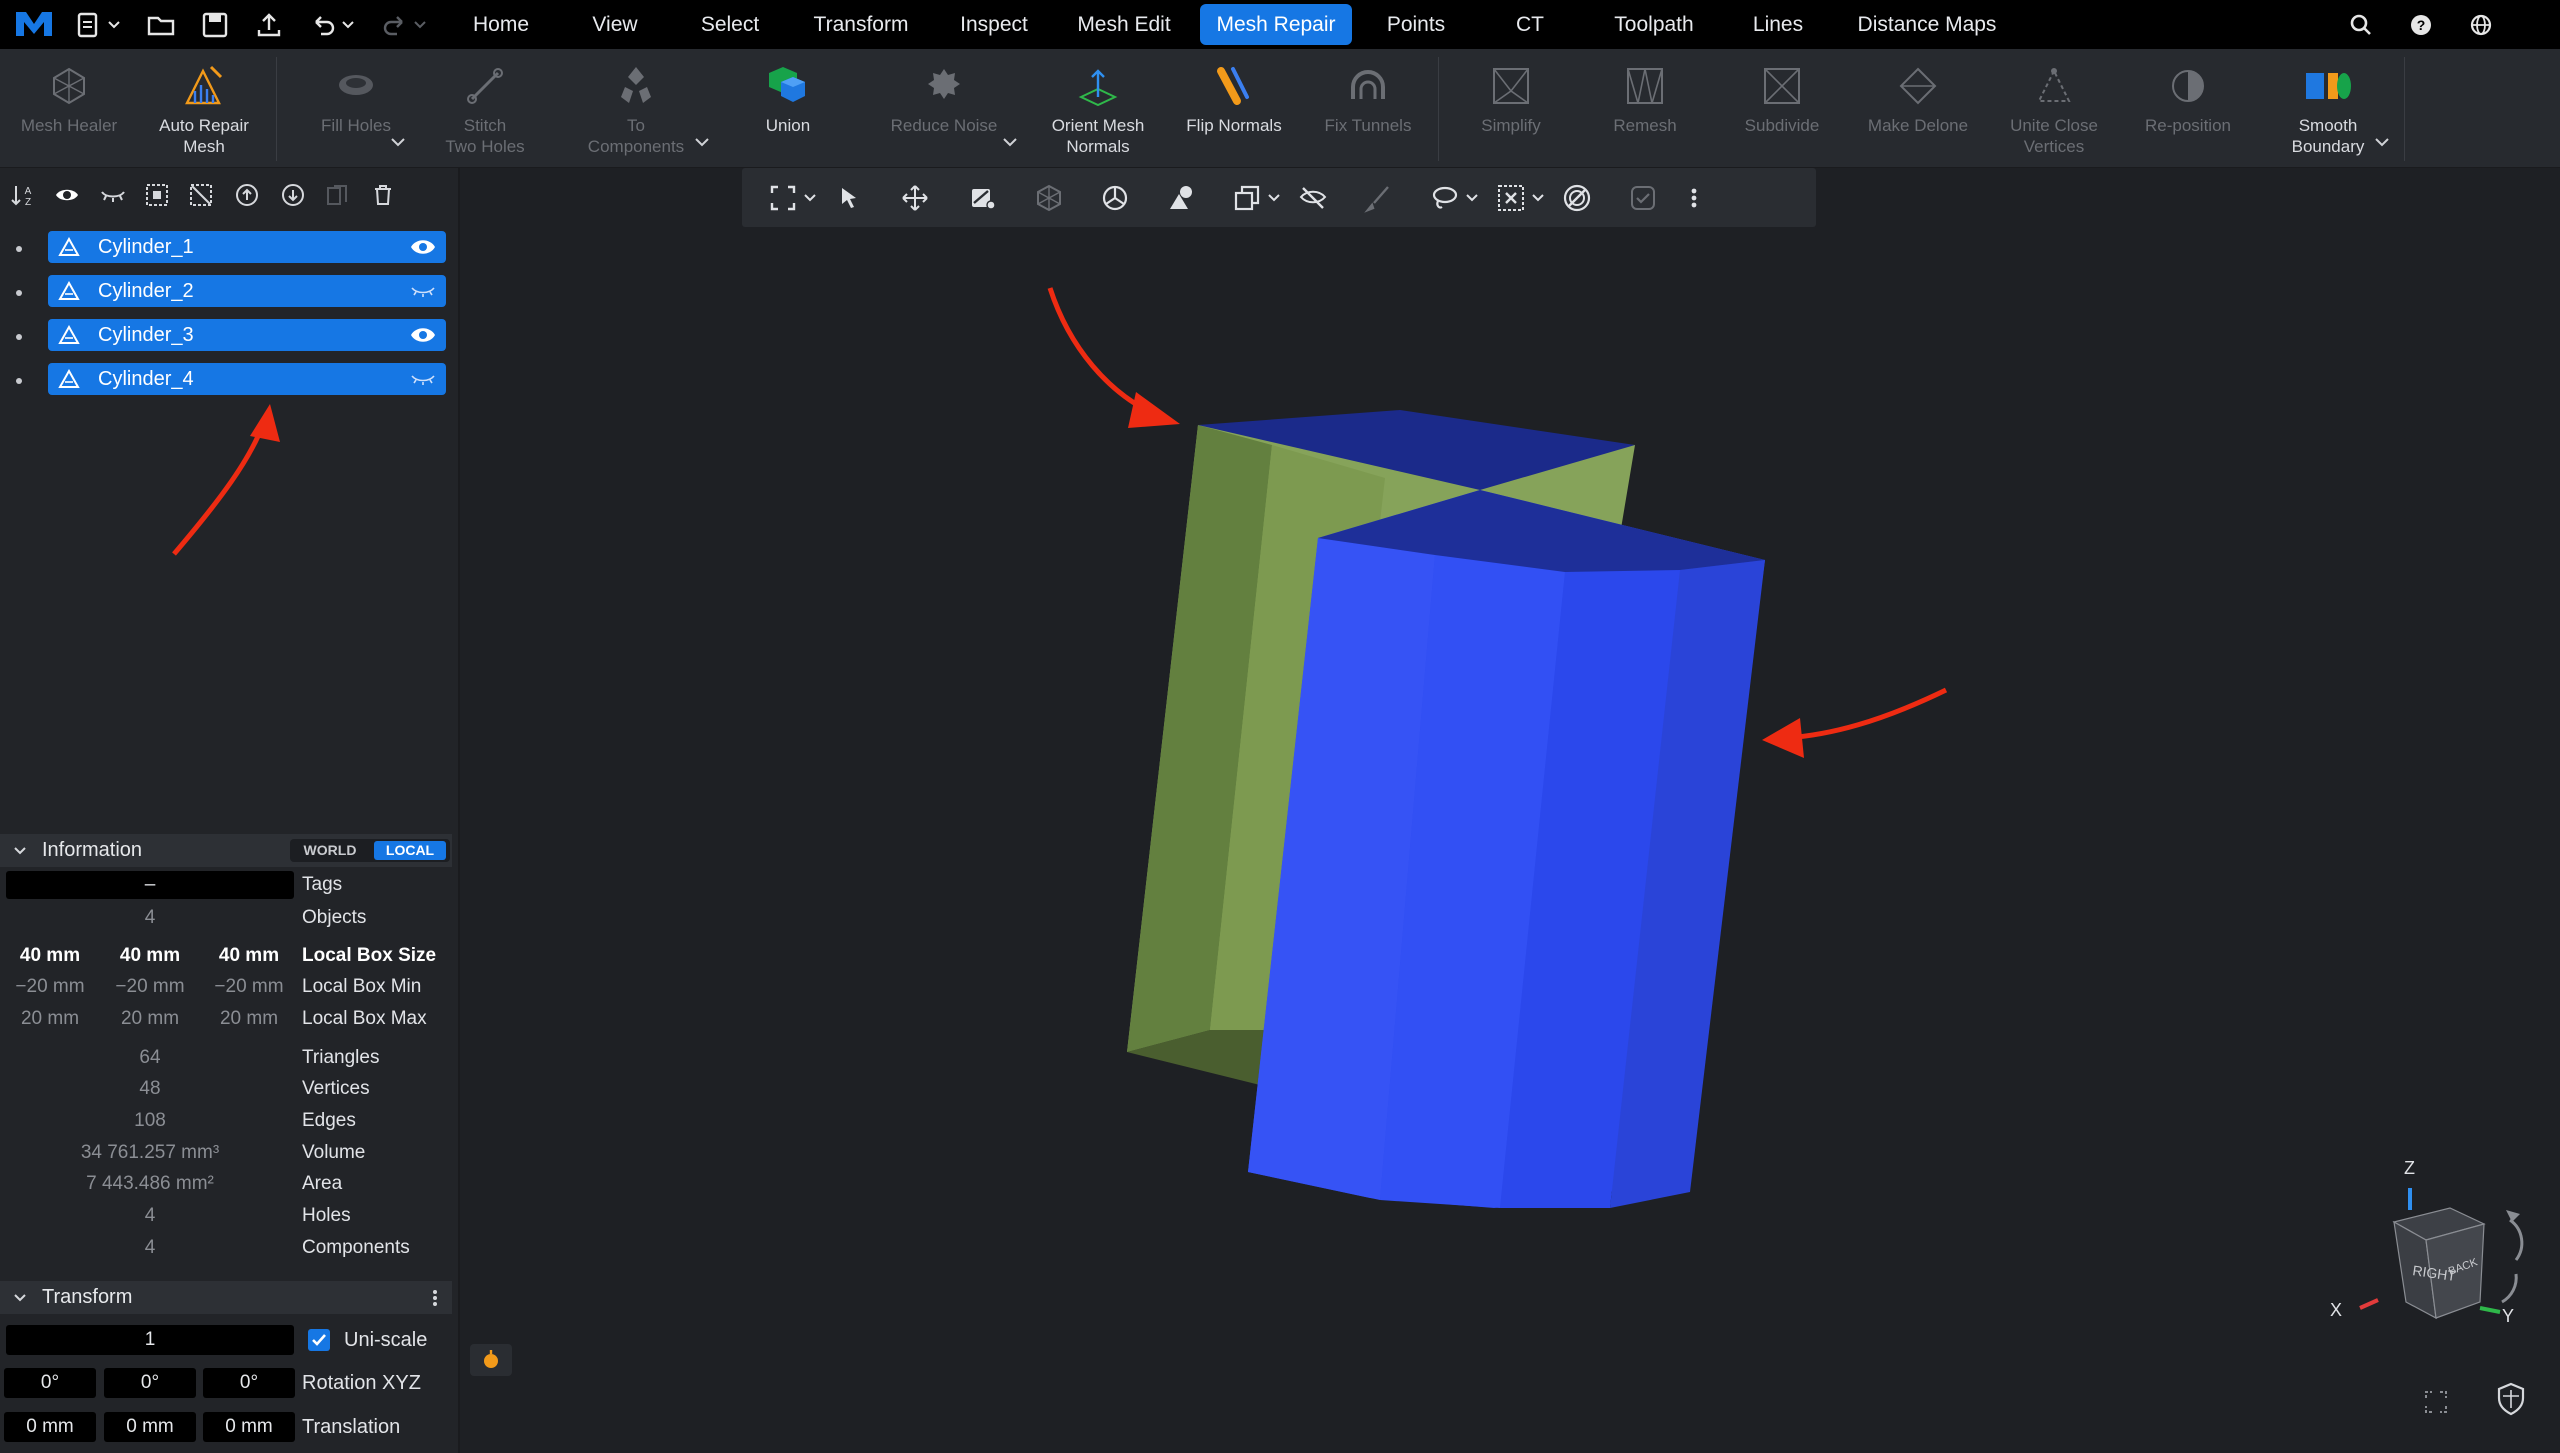 This screenshot has width=2560, height=1453. What do you see at coordinates (1577, 198) in the screenshot?
I see `clear-selection-icon` at bounding box center [1577, 198].